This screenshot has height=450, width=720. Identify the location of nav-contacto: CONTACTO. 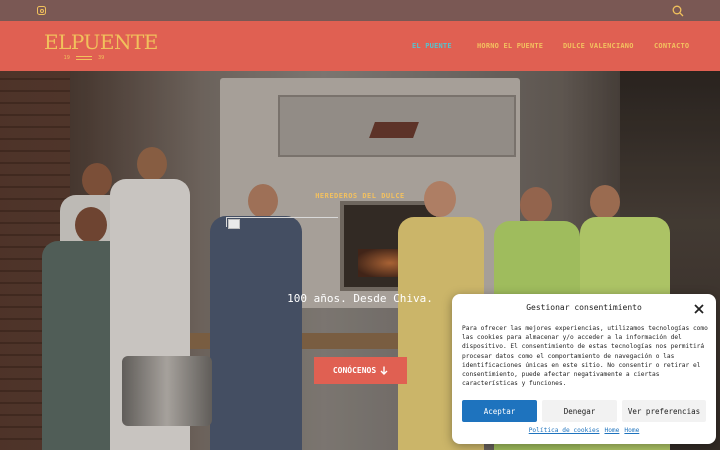
(671, 46).